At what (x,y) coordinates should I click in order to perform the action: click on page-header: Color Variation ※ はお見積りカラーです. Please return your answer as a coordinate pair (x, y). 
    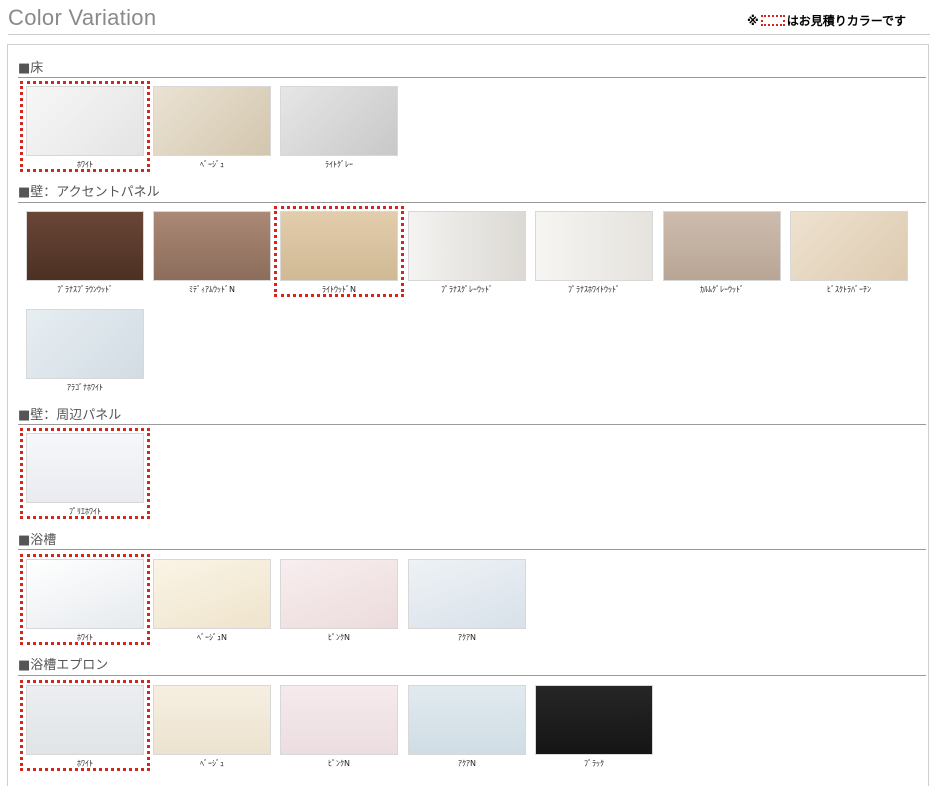
    Looking at the image, I should click on (469, 17).